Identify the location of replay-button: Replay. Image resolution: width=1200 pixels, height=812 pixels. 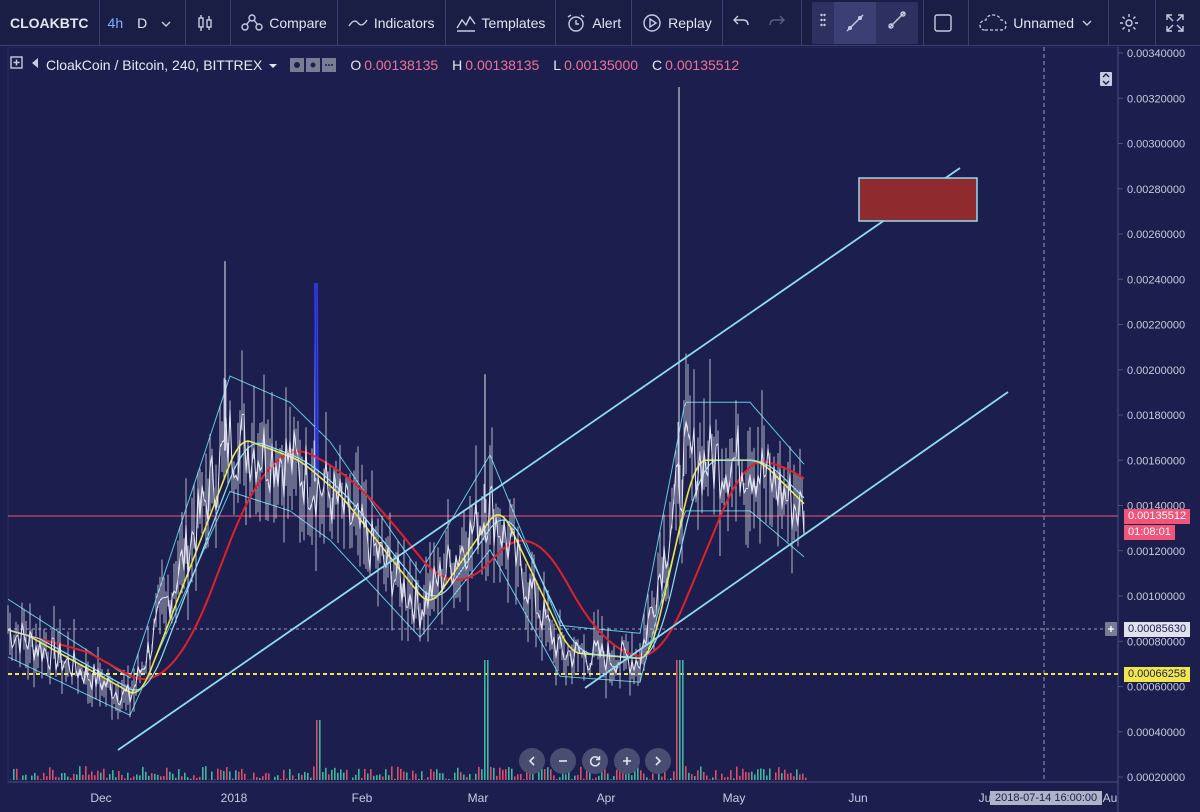
(677, 23).